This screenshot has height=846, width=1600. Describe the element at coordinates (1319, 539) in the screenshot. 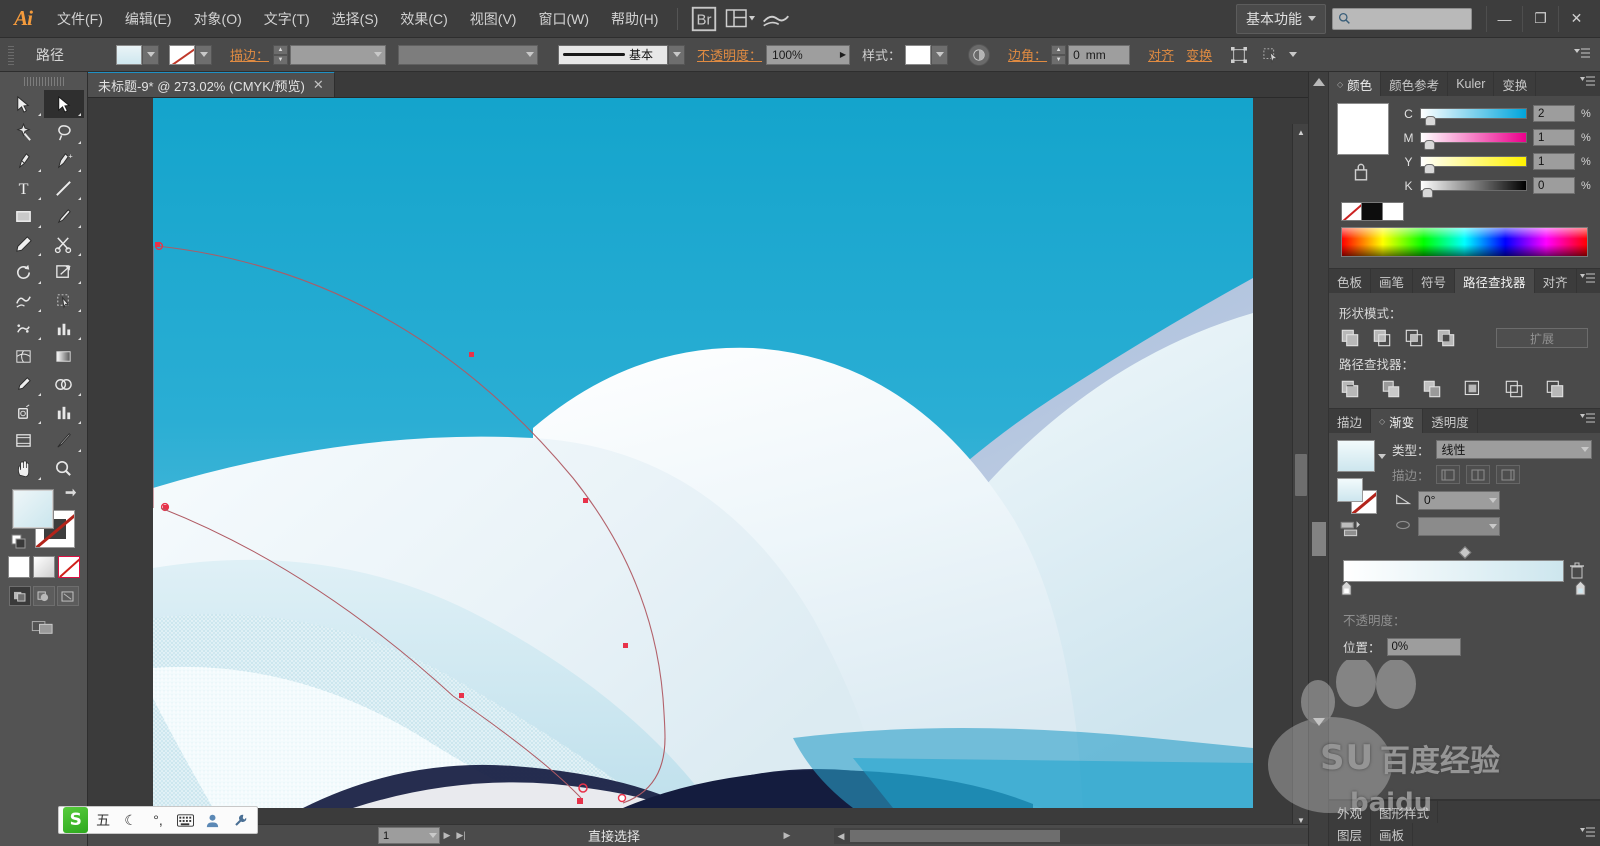

I see `dock-rail-thumb` at that location.